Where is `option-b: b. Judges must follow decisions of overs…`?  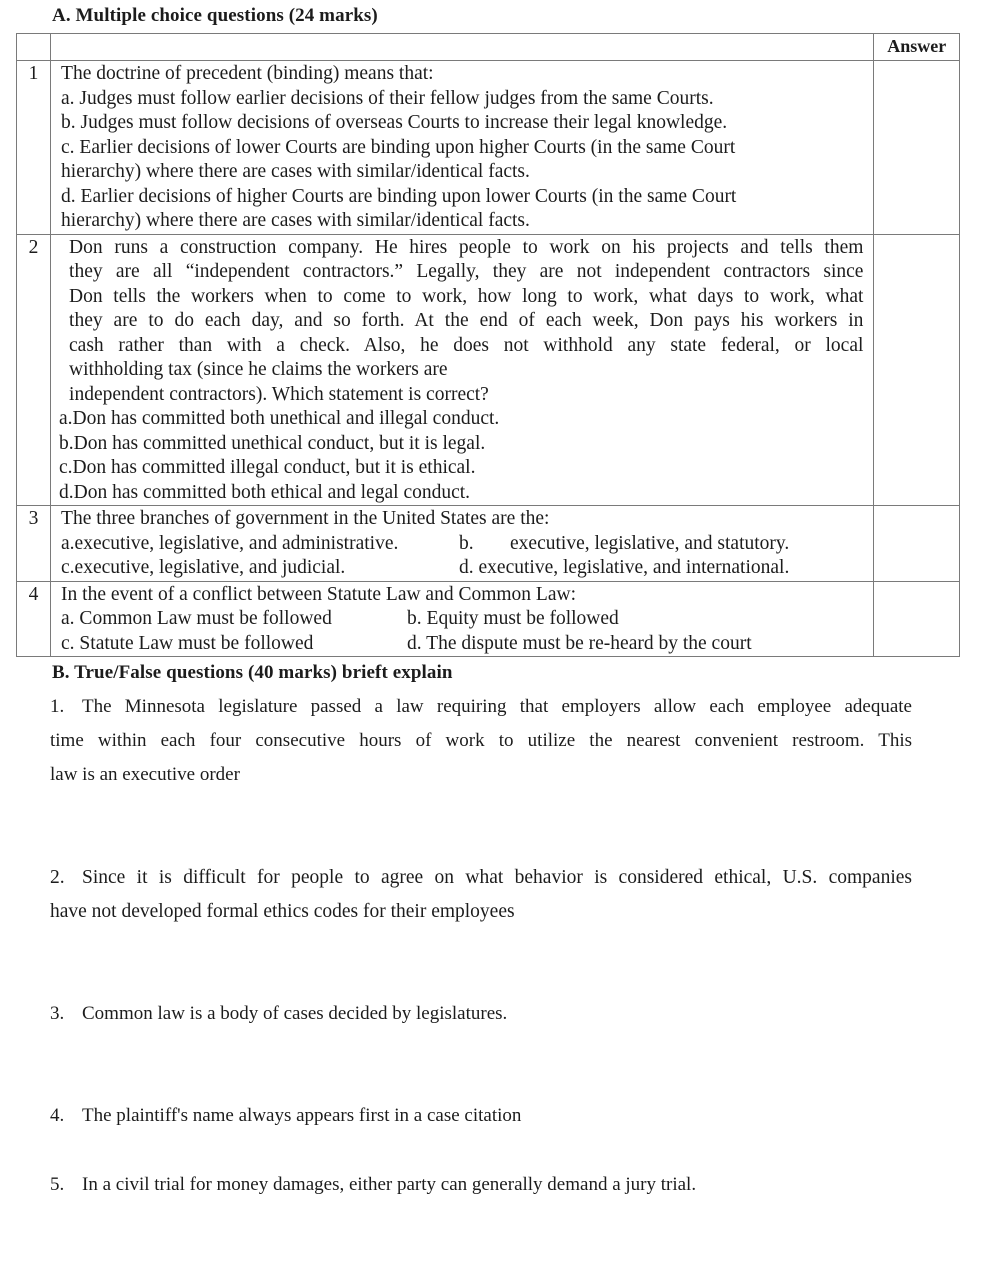
option-b: b. Judges must follow decisions of overs… is located at coordinates (394, 122).